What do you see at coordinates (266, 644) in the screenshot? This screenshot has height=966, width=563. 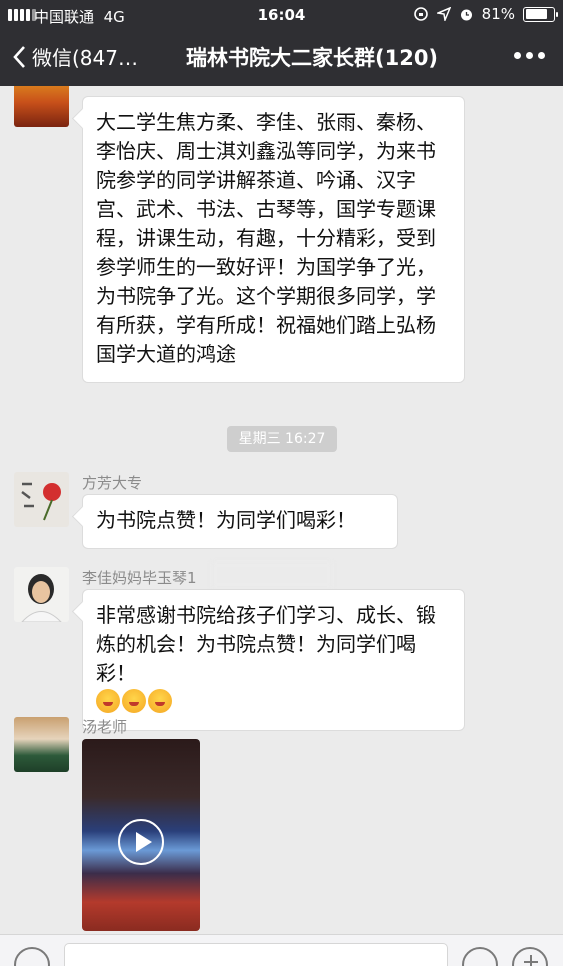 I see `message-text: 非常感谢书院给孩子们学习、成长、锻炼的机会！为书院点赞！为同学们喝彩！` at bounding box center [266, 644].